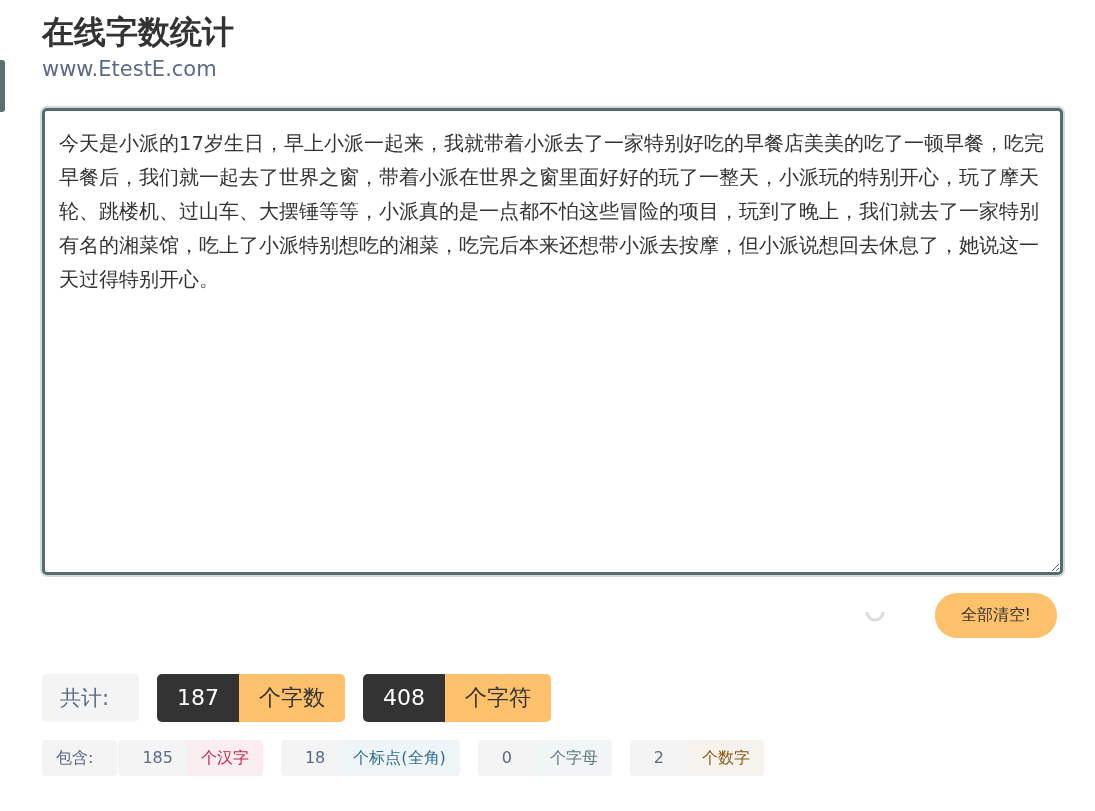 Image resolution: width=1095 pixels, height=811 pixels. Describe the element at coordinates (725, 758) in the screenshot. I see `detail-unit: 个数字` at that location.